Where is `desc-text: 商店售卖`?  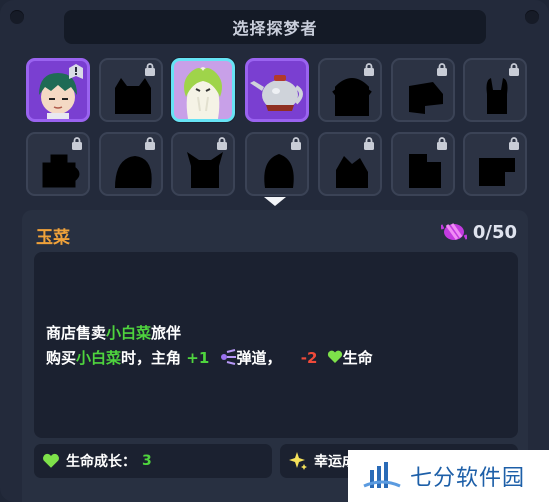 desc-text: 商店售卖 is located at coordinates (76, 333).